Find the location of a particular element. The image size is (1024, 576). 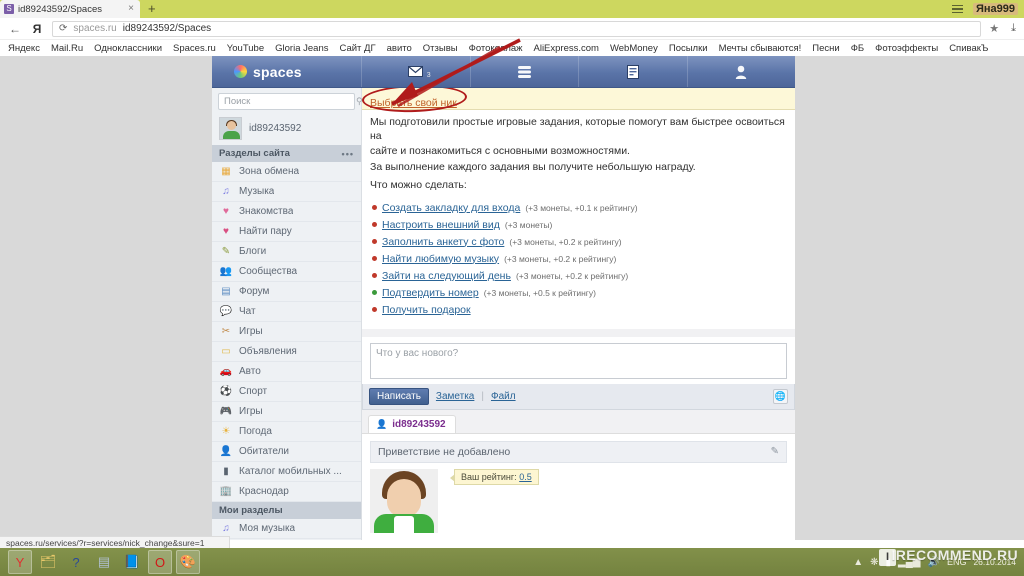

bookmark-item: Отзывы is located at coordinates (440, 48).